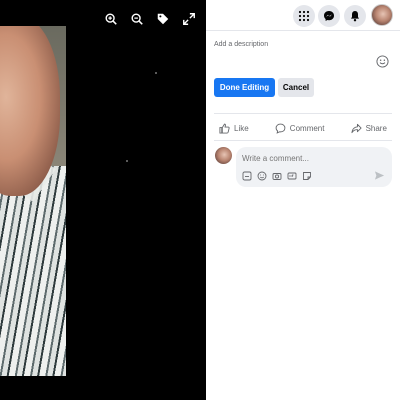 The width and height of the screenshot is (400, 400). What do you see at coordinates (312, 158) in the screenshot?
I see `comment-input` at bounding box center [312, 158].